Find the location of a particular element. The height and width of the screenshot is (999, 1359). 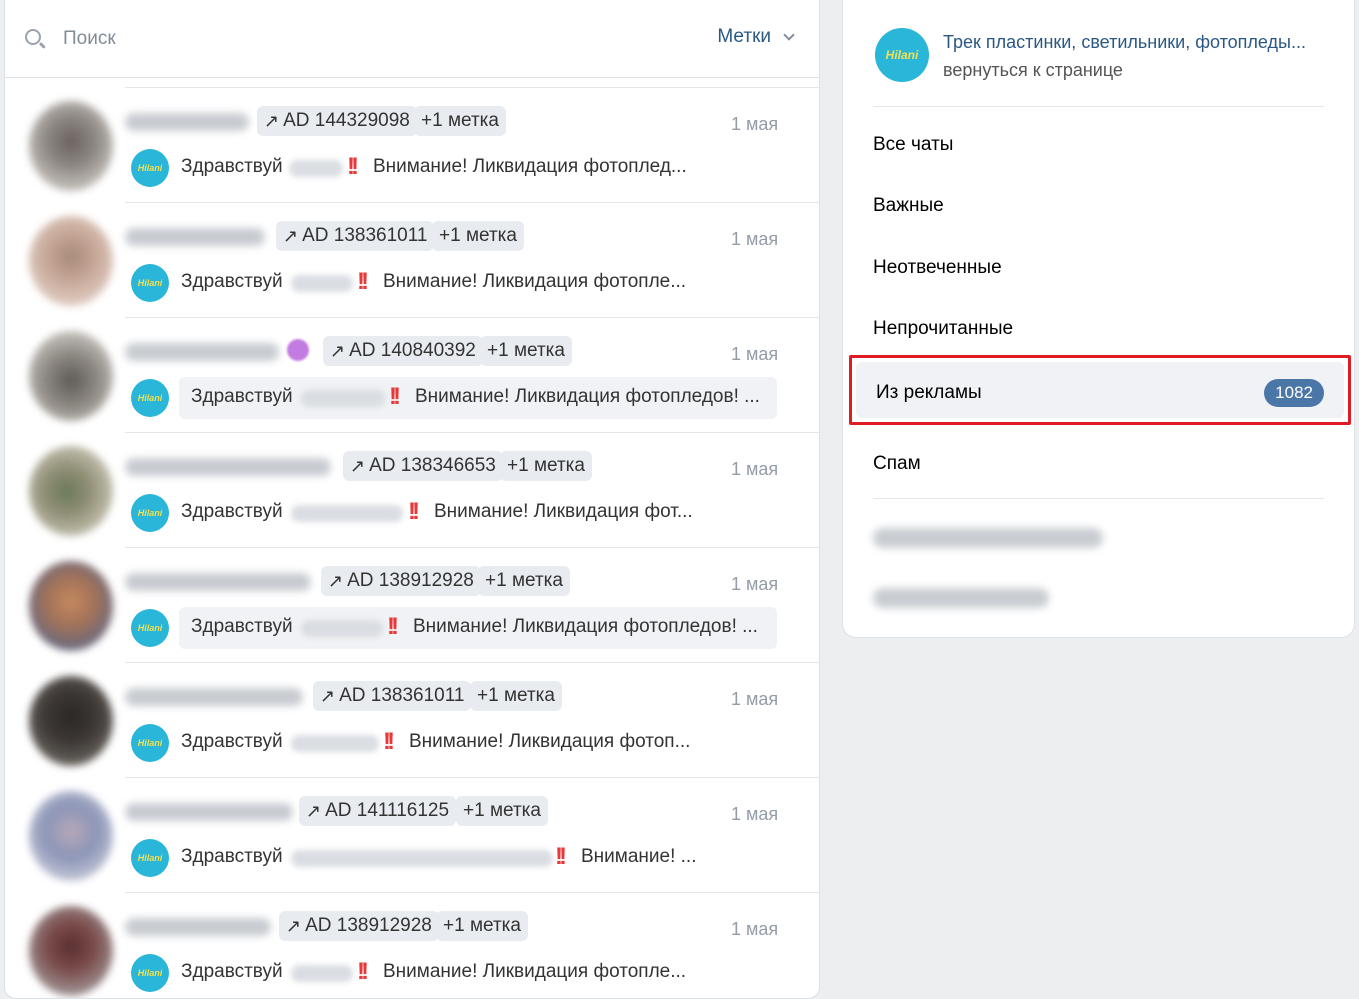

filter-spam: Спам is located at coordinates (897, 464).